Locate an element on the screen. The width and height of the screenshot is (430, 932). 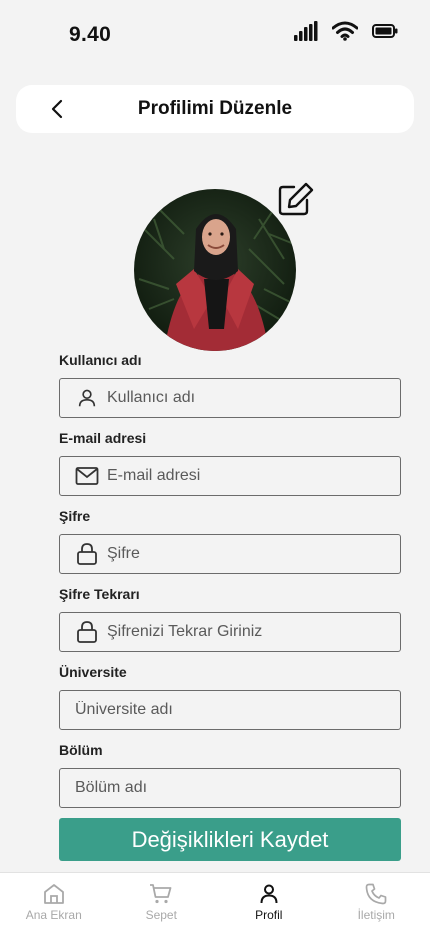
status-icons is located at coordinates (346, 31).